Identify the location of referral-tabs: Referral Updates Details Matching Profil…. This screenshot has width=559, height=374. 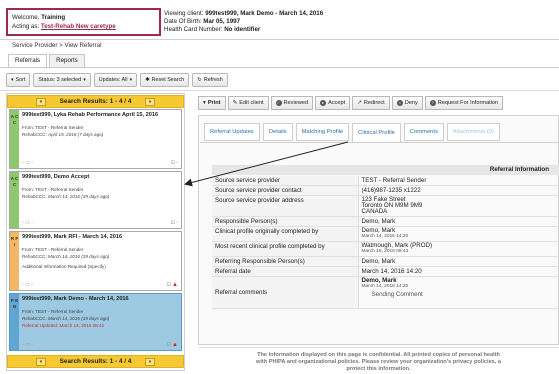
(352, 133).